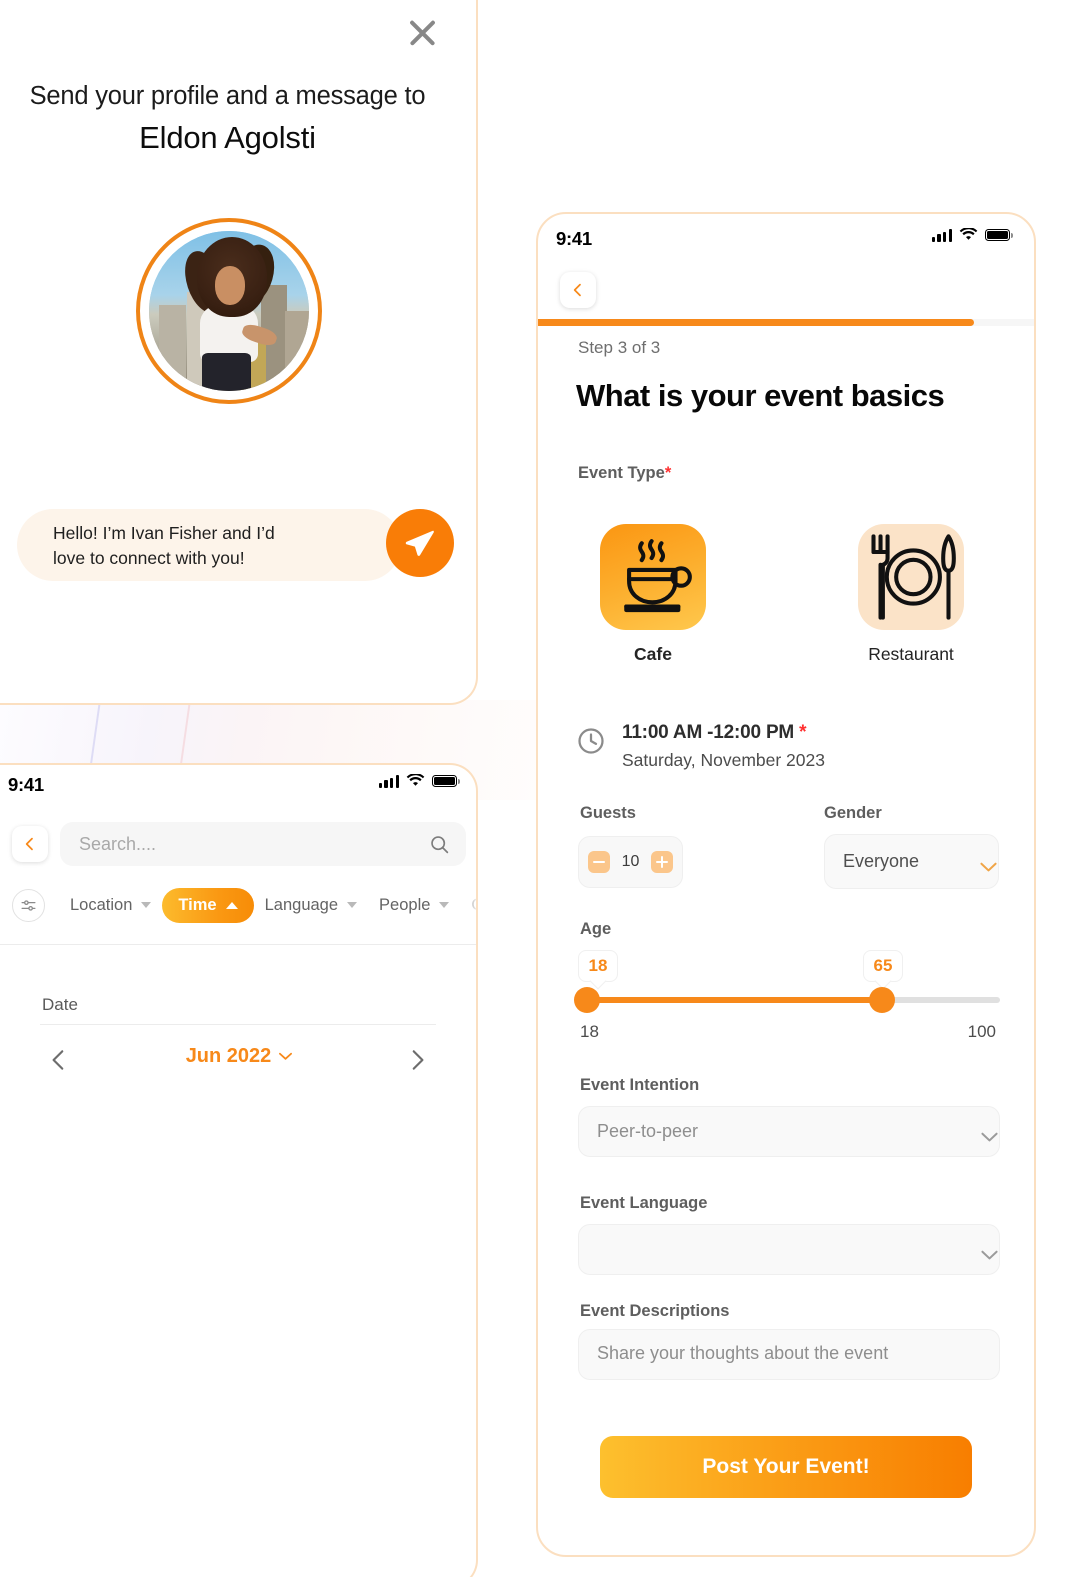  I want to click on event-time: 11:00 AM -12:00 PM *, so click(714, 733).